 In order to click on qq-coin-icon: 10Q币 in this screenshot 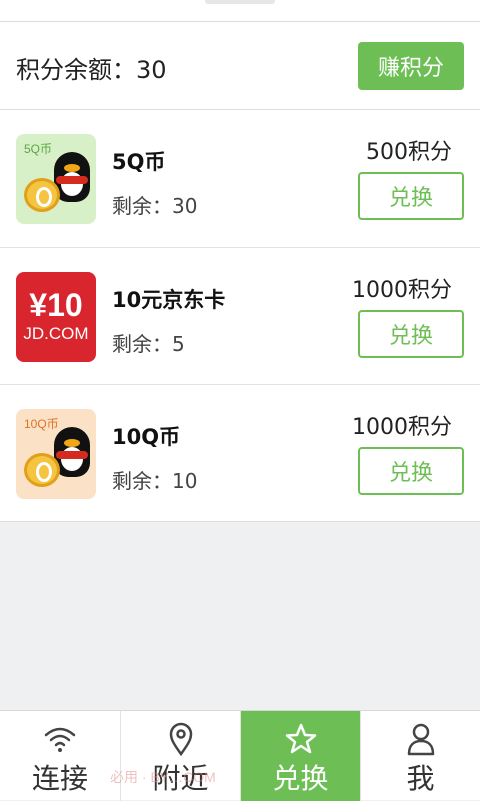, I will do `click(56, 454)`.